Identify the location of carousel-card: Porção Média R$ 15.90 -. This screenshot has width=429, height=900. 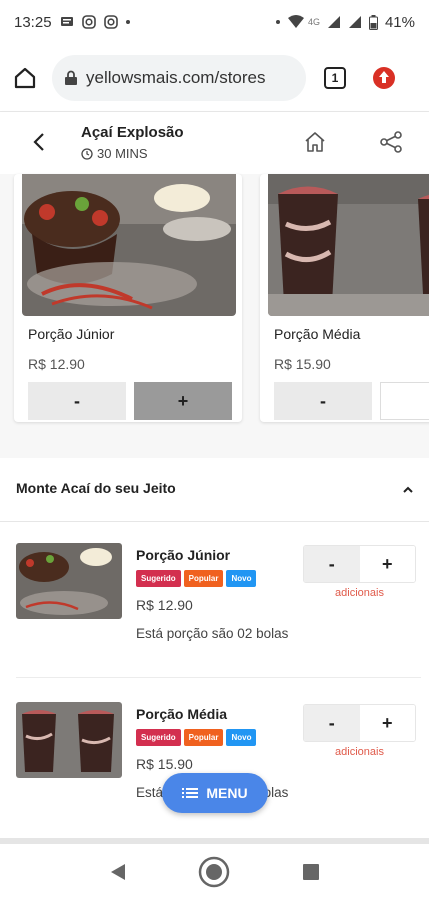
(344, 298).